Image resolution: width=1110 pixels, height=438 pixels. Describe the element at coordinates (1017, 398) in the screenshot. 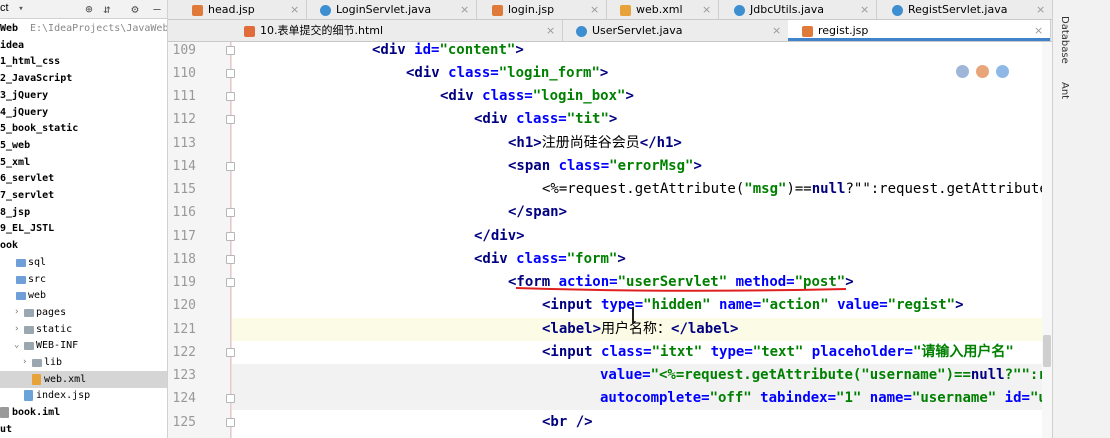

I see `code-token: id=` at that location.